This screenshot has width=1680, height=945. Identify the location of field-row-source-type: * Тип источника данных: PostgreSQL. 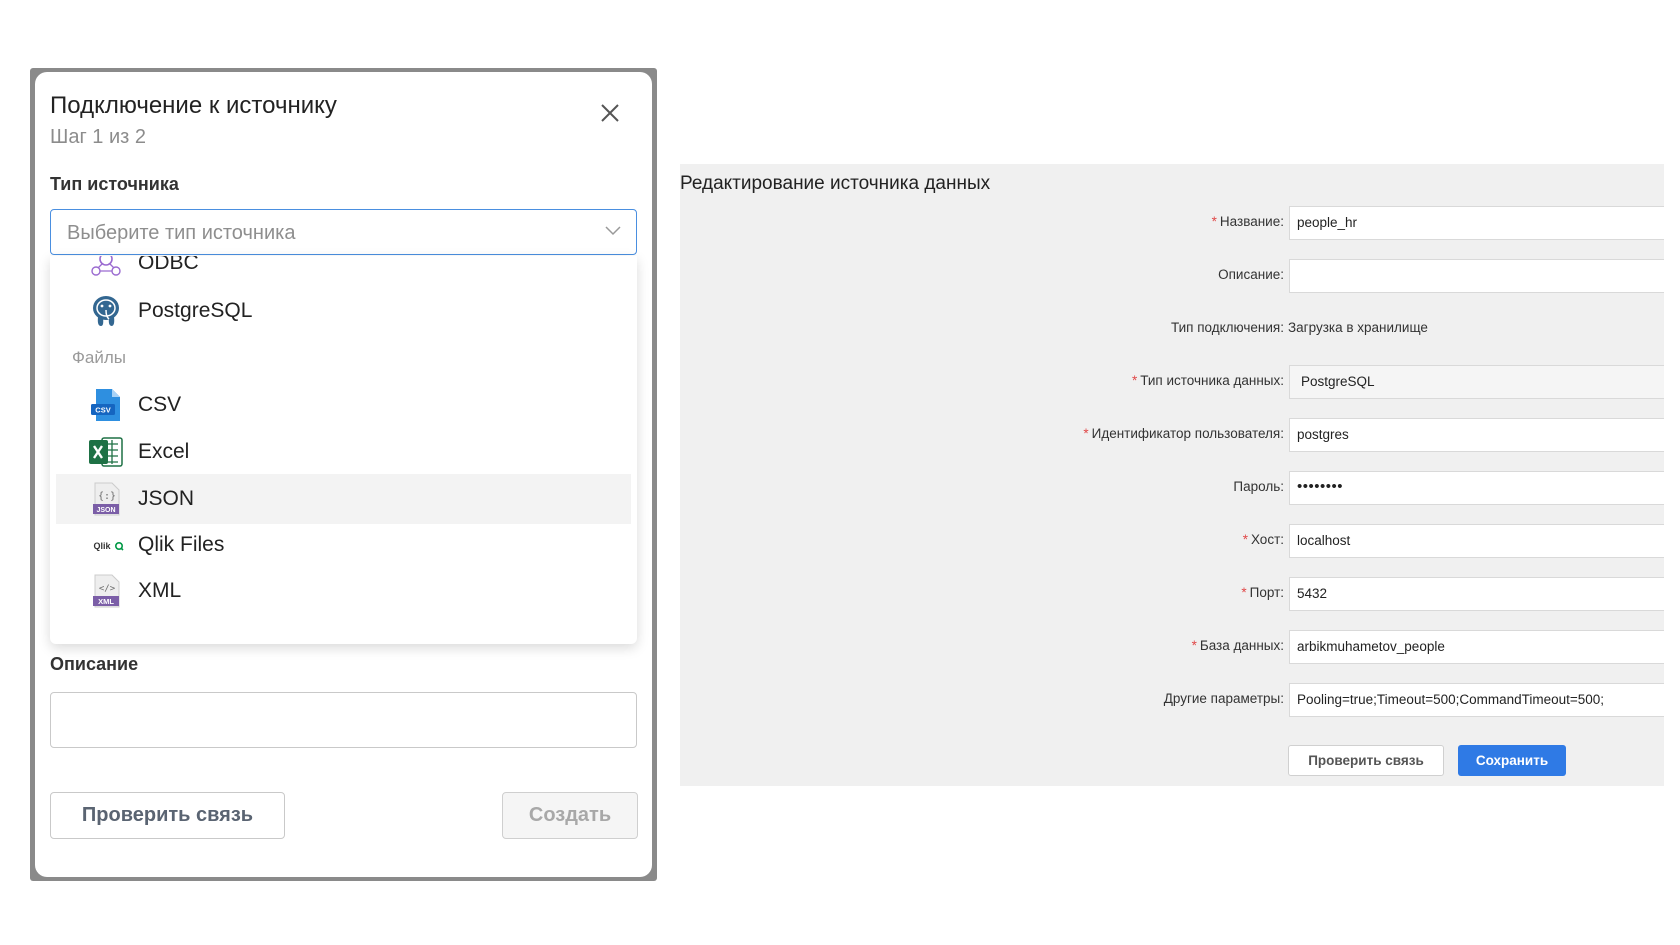
(1172, 382).